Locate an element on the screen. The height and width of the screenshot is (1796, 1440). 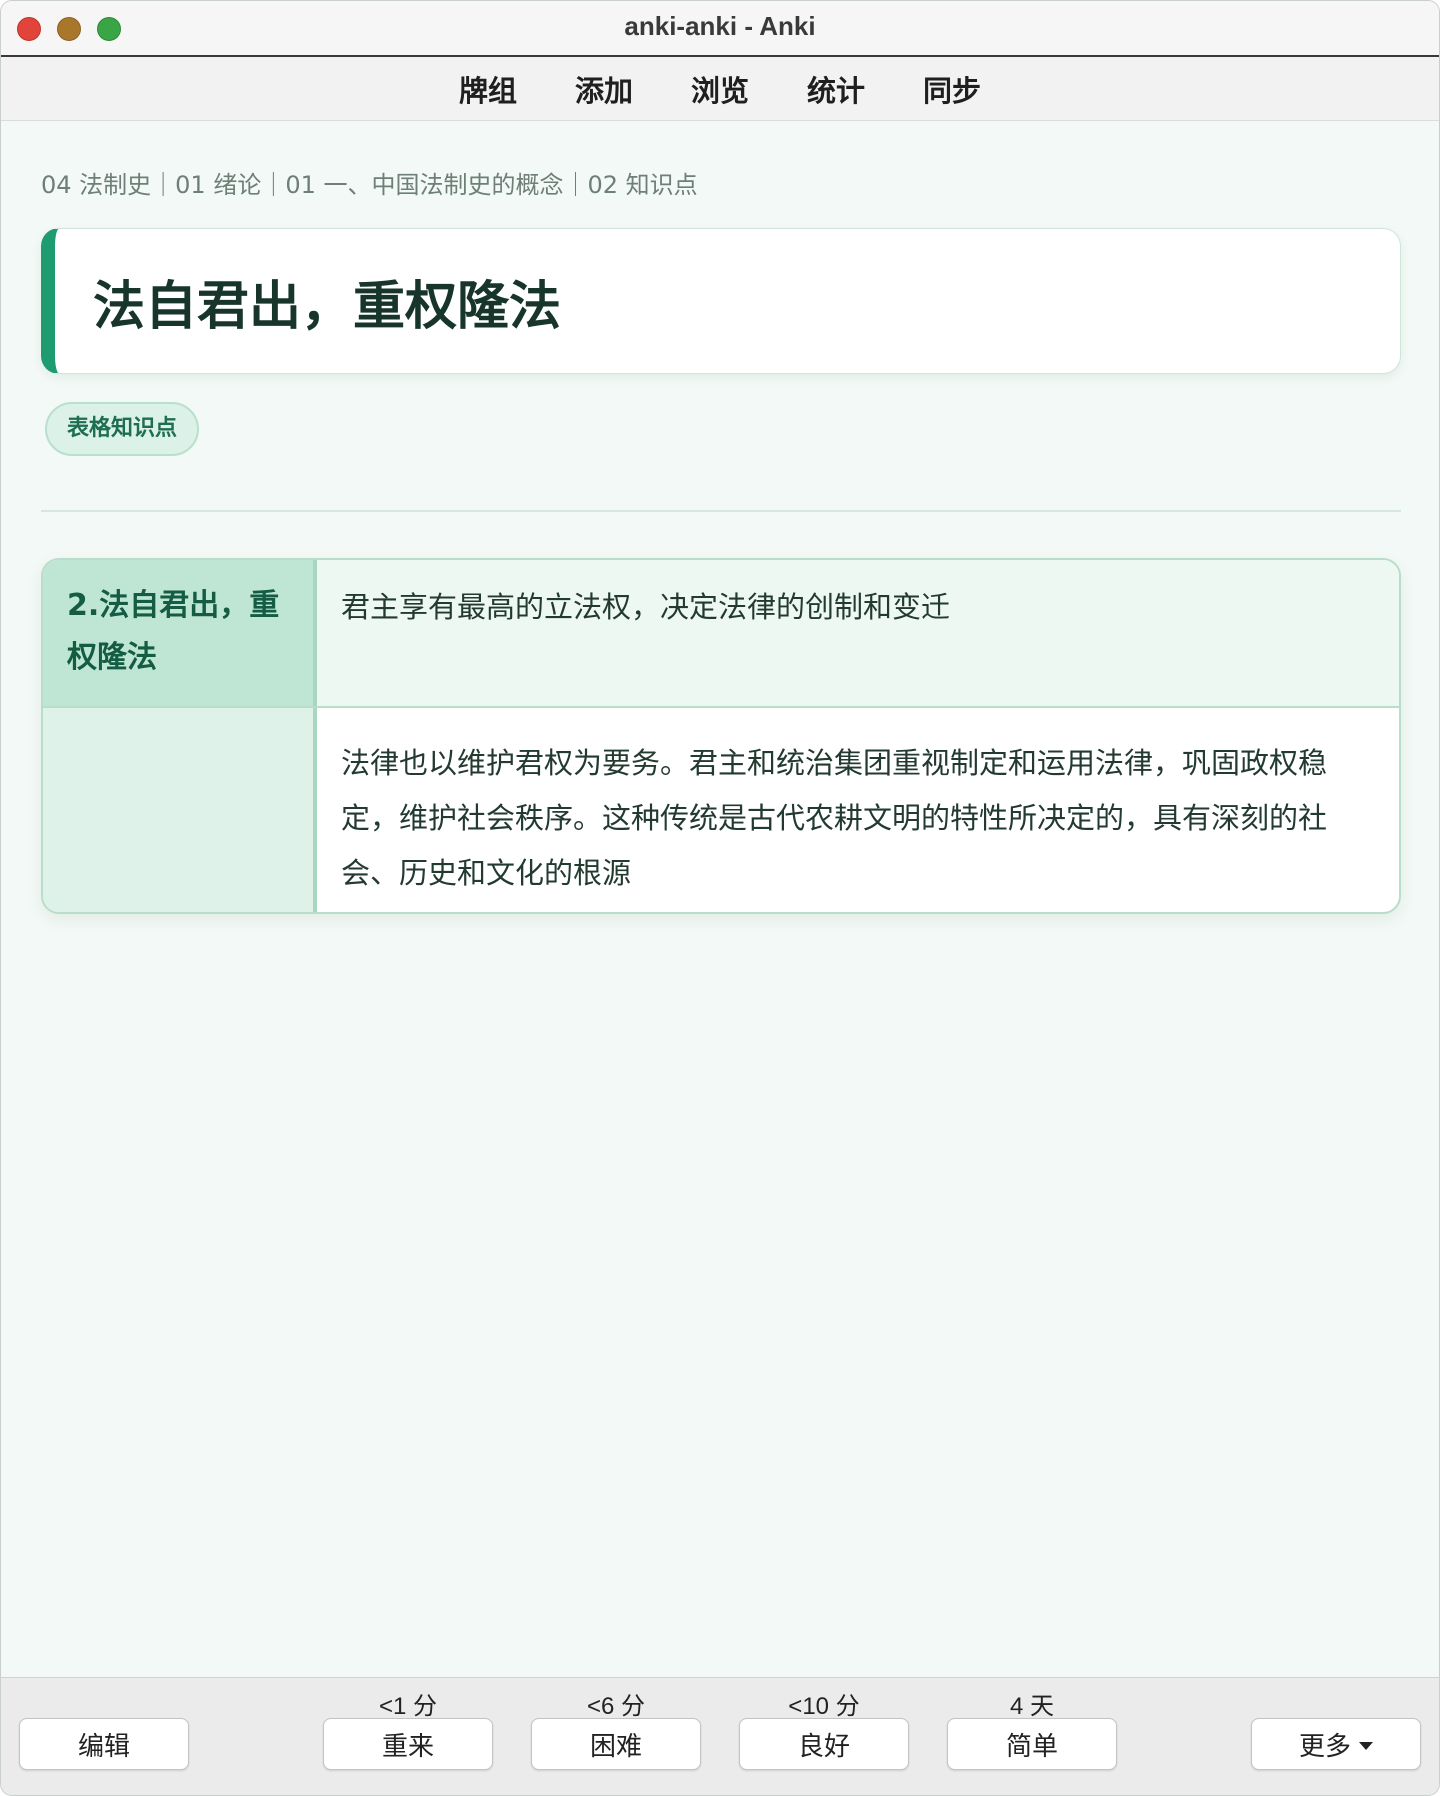
more-button-label: 更多 is located at coordinates (1324, 1746).